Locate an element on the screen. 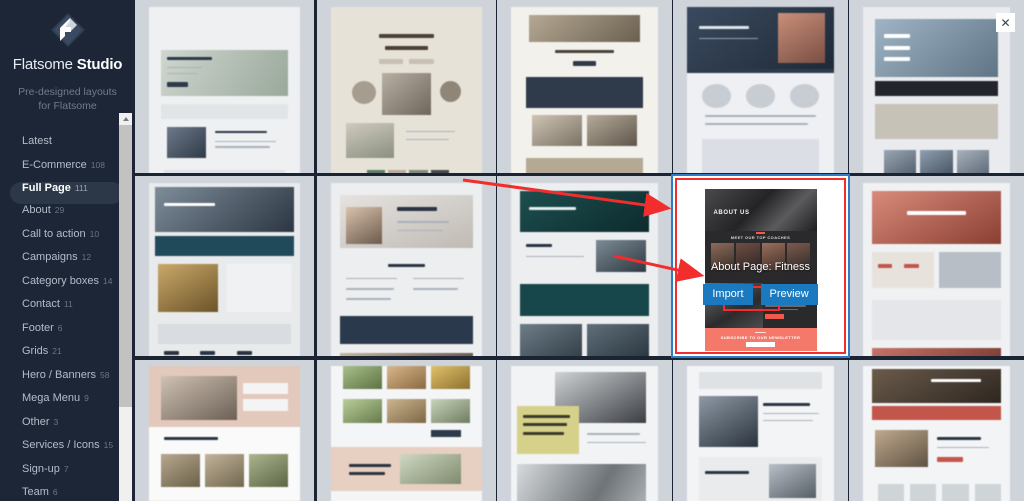  sidebar-item-count: 9 is located at coordinates (86, 398).